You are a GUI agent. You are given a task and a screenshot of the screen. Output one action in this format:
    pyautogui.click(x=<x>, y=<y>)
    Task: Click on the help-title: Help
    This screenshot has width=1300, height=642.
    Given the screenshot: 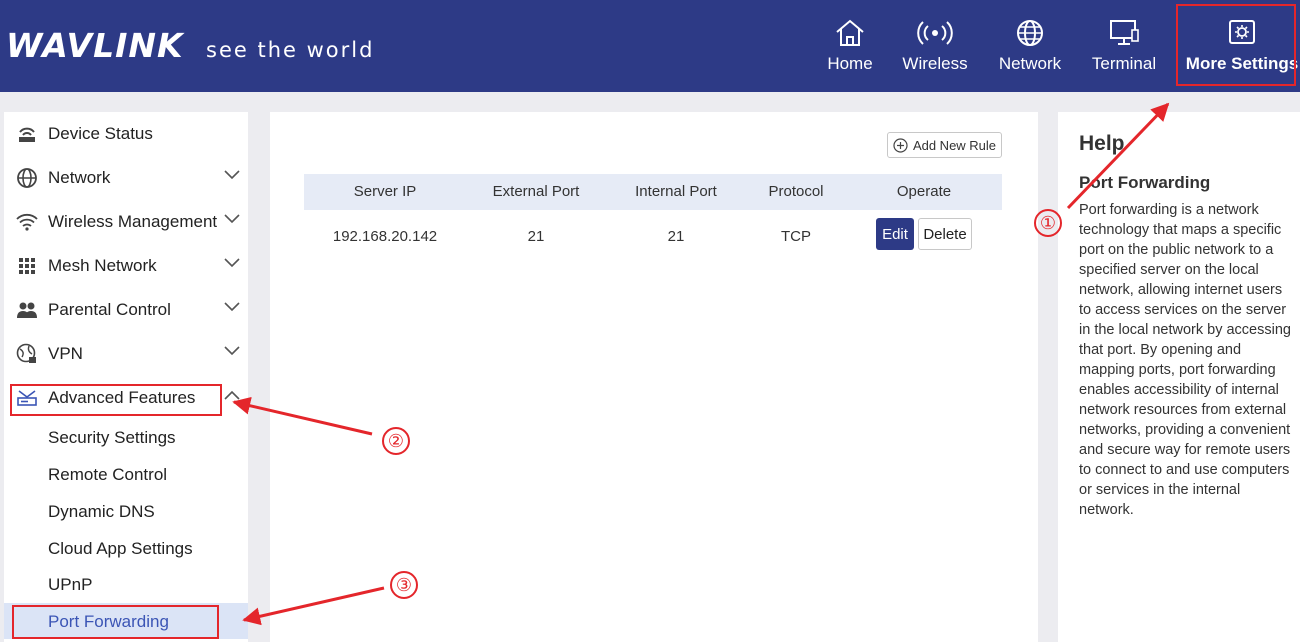 What is the action you would take?
    pyautogui.click(x=1102, y=143)
    